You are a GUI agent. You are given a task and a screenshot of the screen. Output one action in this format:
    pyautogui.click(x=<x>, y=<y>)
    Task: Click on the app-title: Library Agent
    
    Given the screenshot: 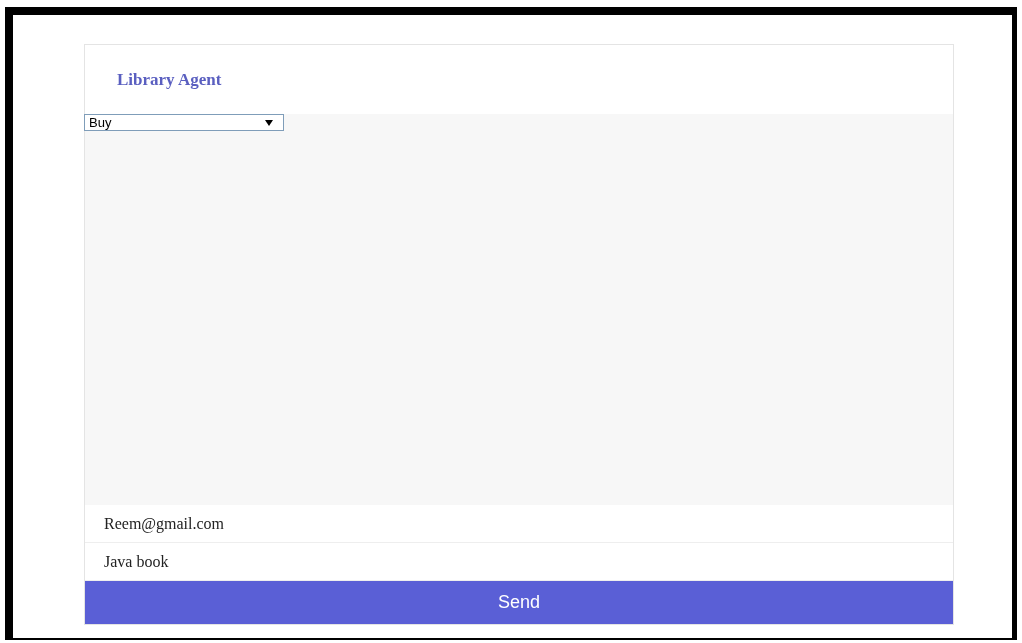 What is the action you would take?
    pyautogui.click(x=169, y=79)
    